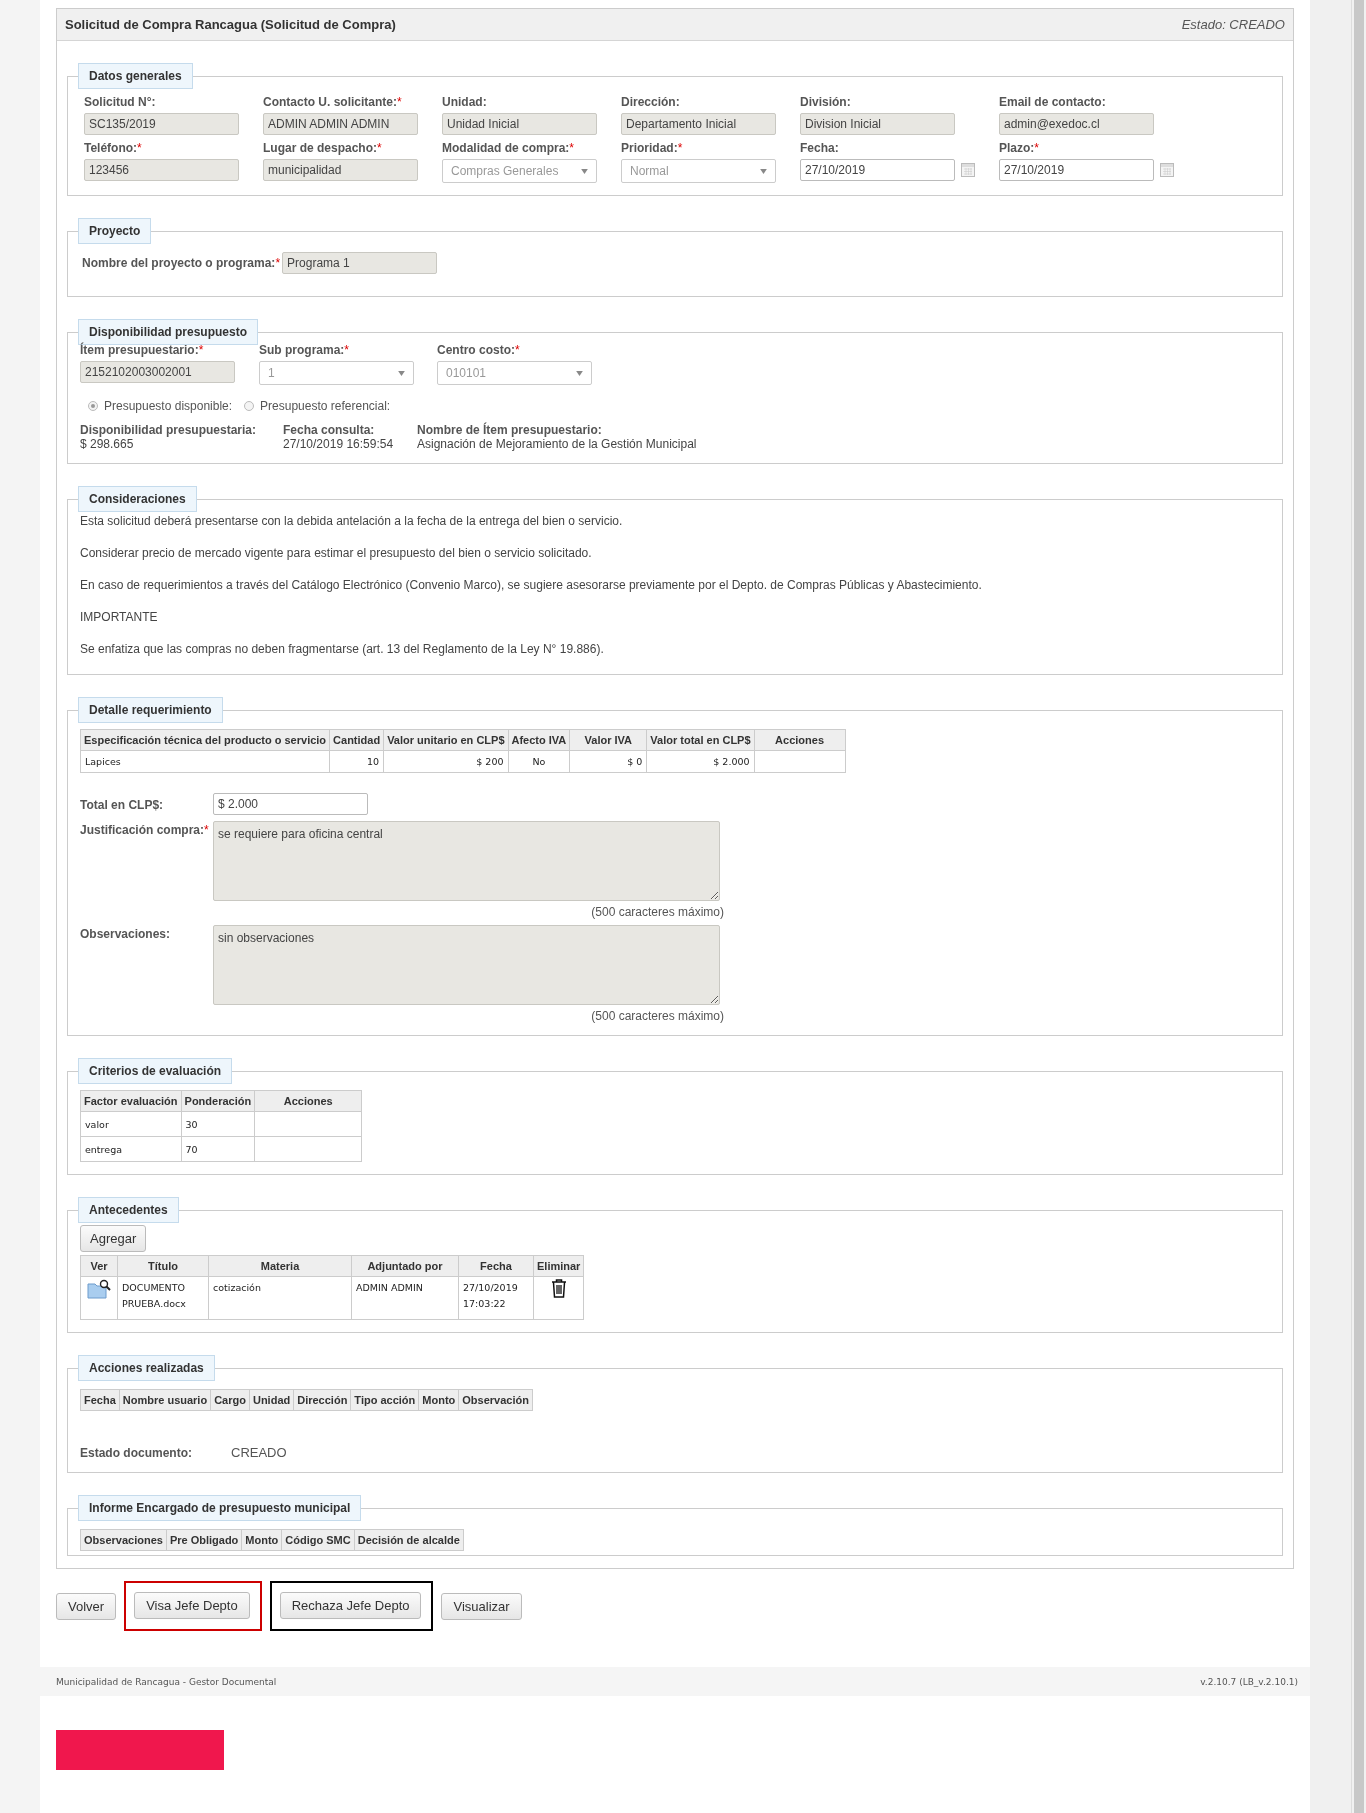  I want to click on paragraph: IMPORTANTE, so click(119, 617).